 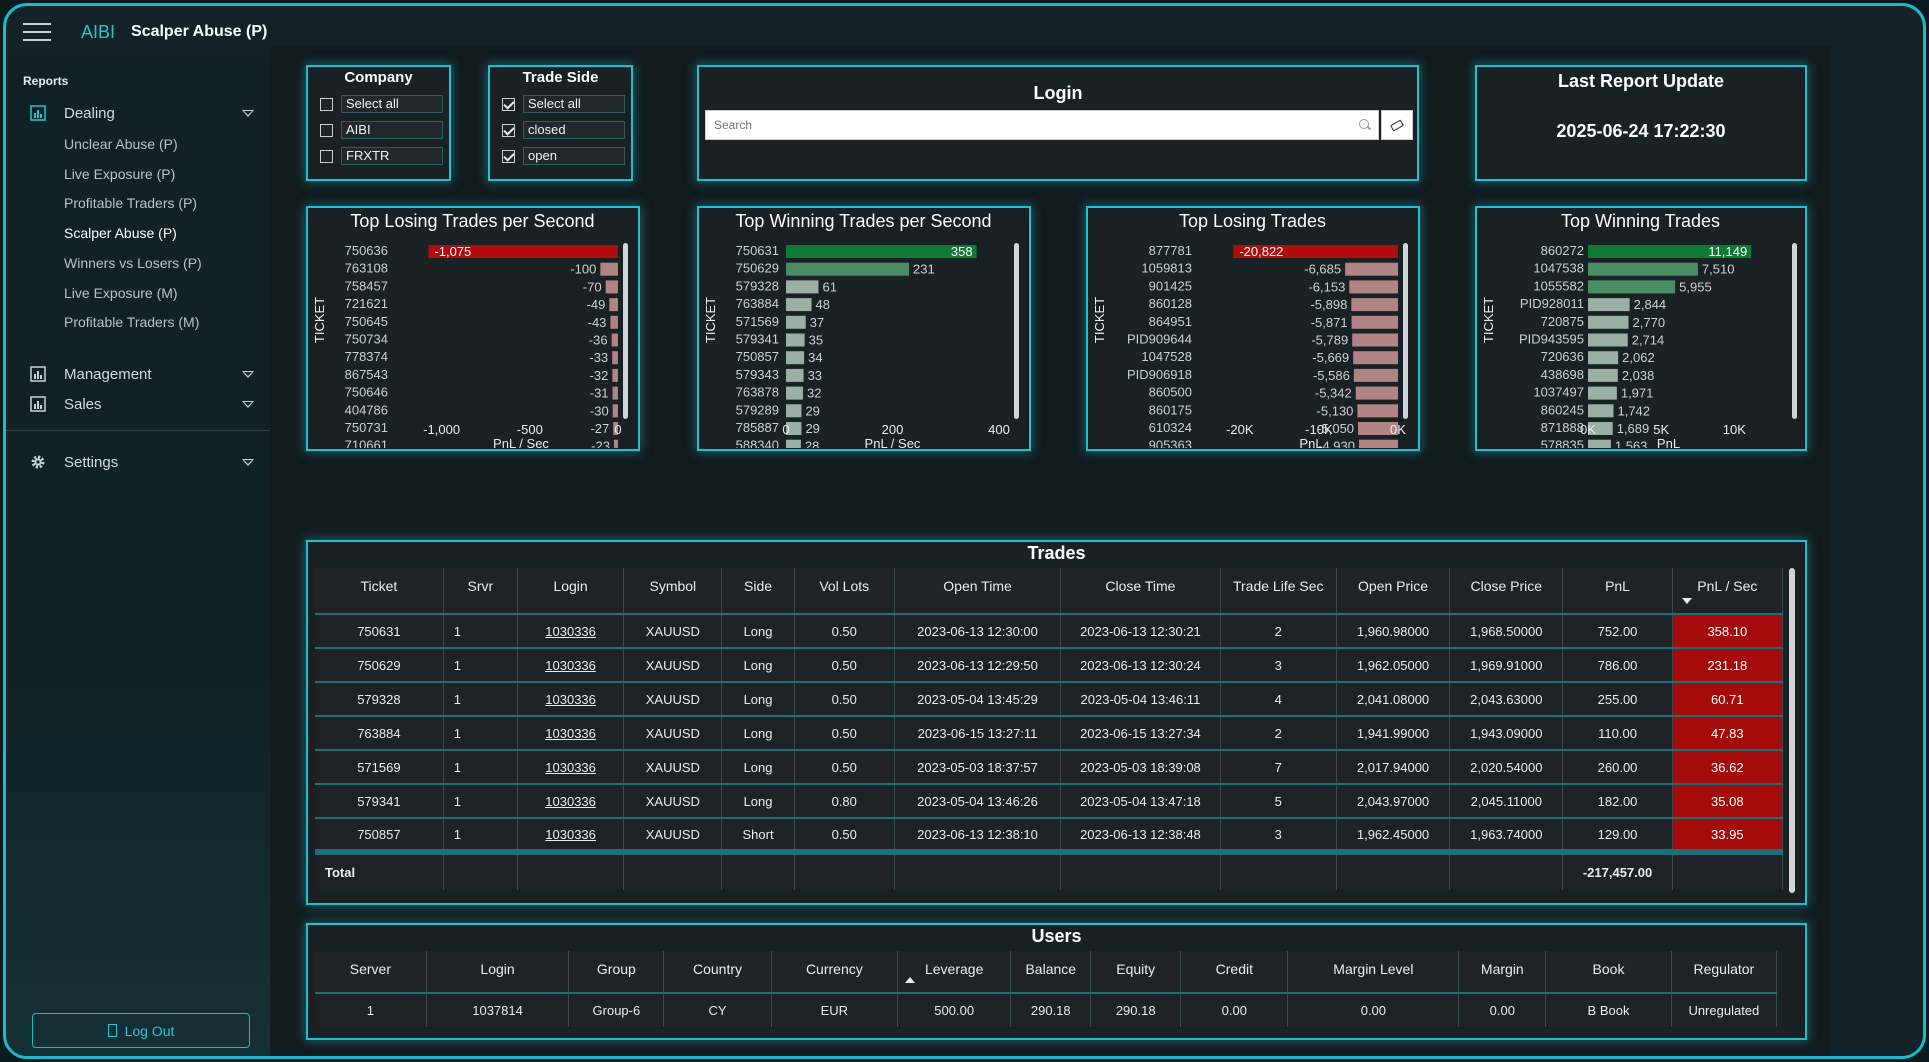 I want to click on sidebar-item-scalper-abuse: Scalper Abuse (P), so click(x=120, y=233).